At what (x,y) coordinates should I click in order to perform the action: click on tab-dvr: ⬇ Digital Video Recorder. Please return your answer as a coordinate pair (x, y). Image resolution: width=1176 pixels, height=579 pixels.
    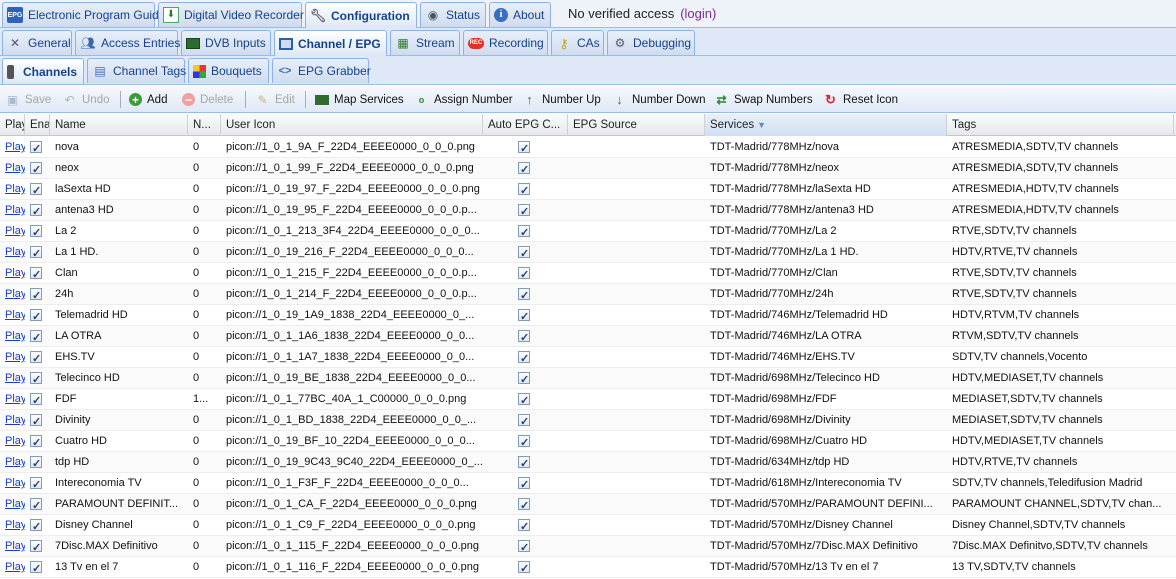
    Looking at the image, I should click on (231, 14).